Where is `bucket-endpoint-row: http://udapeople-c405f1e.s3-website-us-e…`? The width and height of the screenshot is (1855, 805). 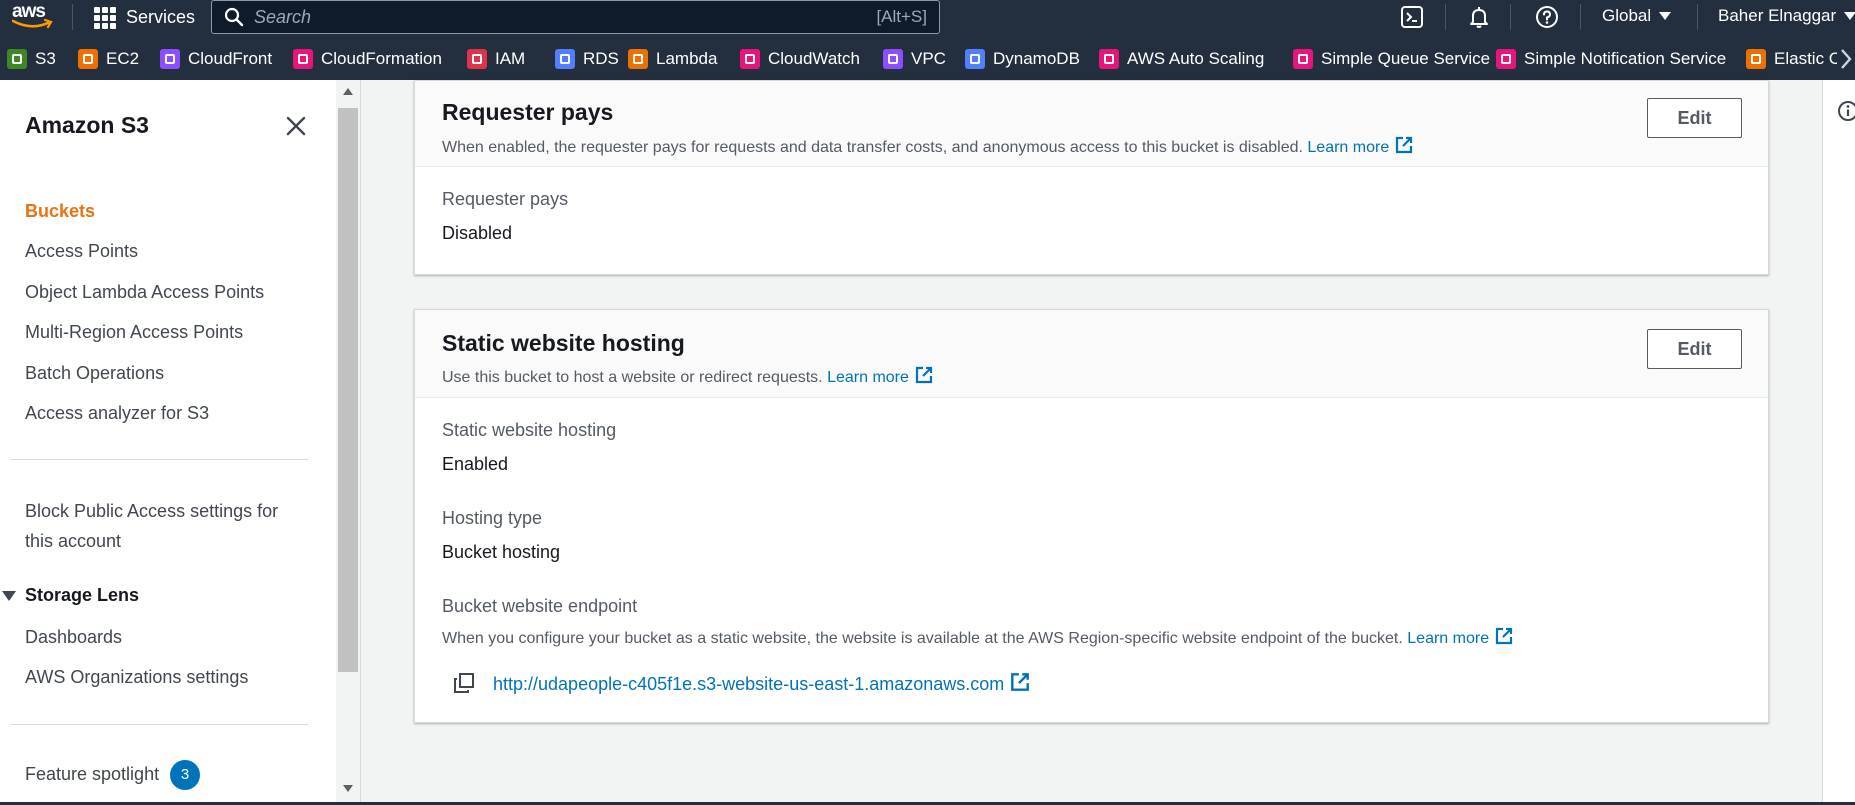
bucket-endpoint-row: http://udapeople-c405f1e.s3-website-us-e… is located at coordinates (741, 683).